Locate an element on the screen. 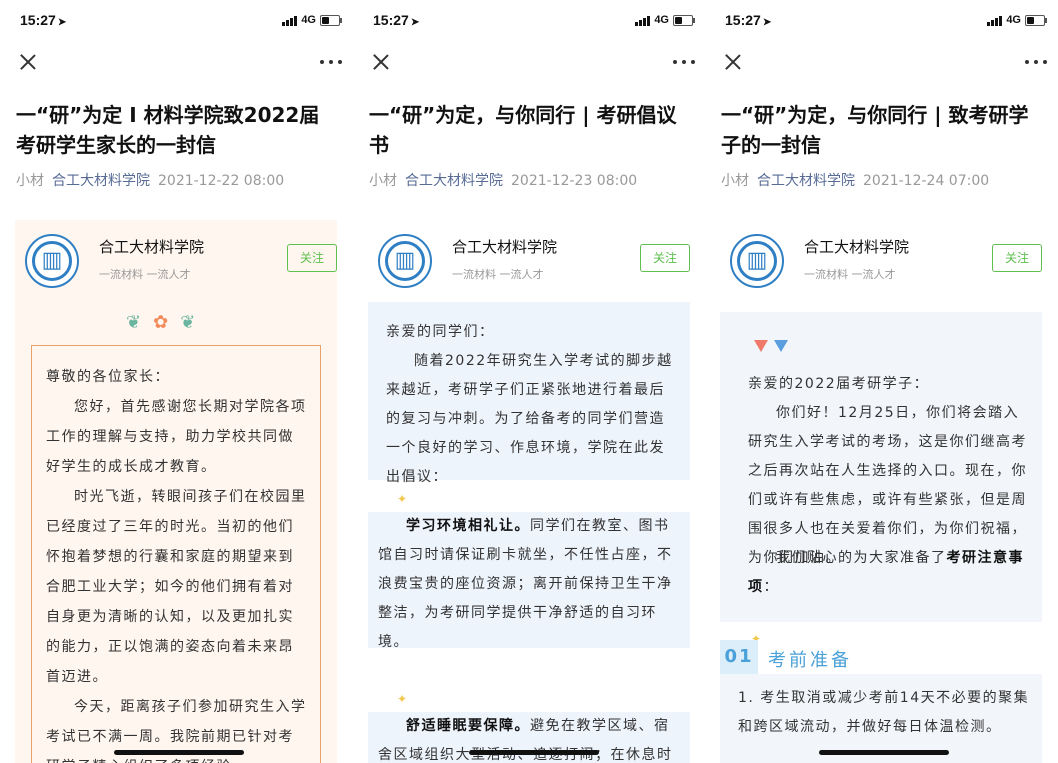 Image resolution: width=1058 pixels, height=763 pixels. article-meta: 小材 合工大材料学院 2021-12-22 08:00 is located at coordinates (150, 180).